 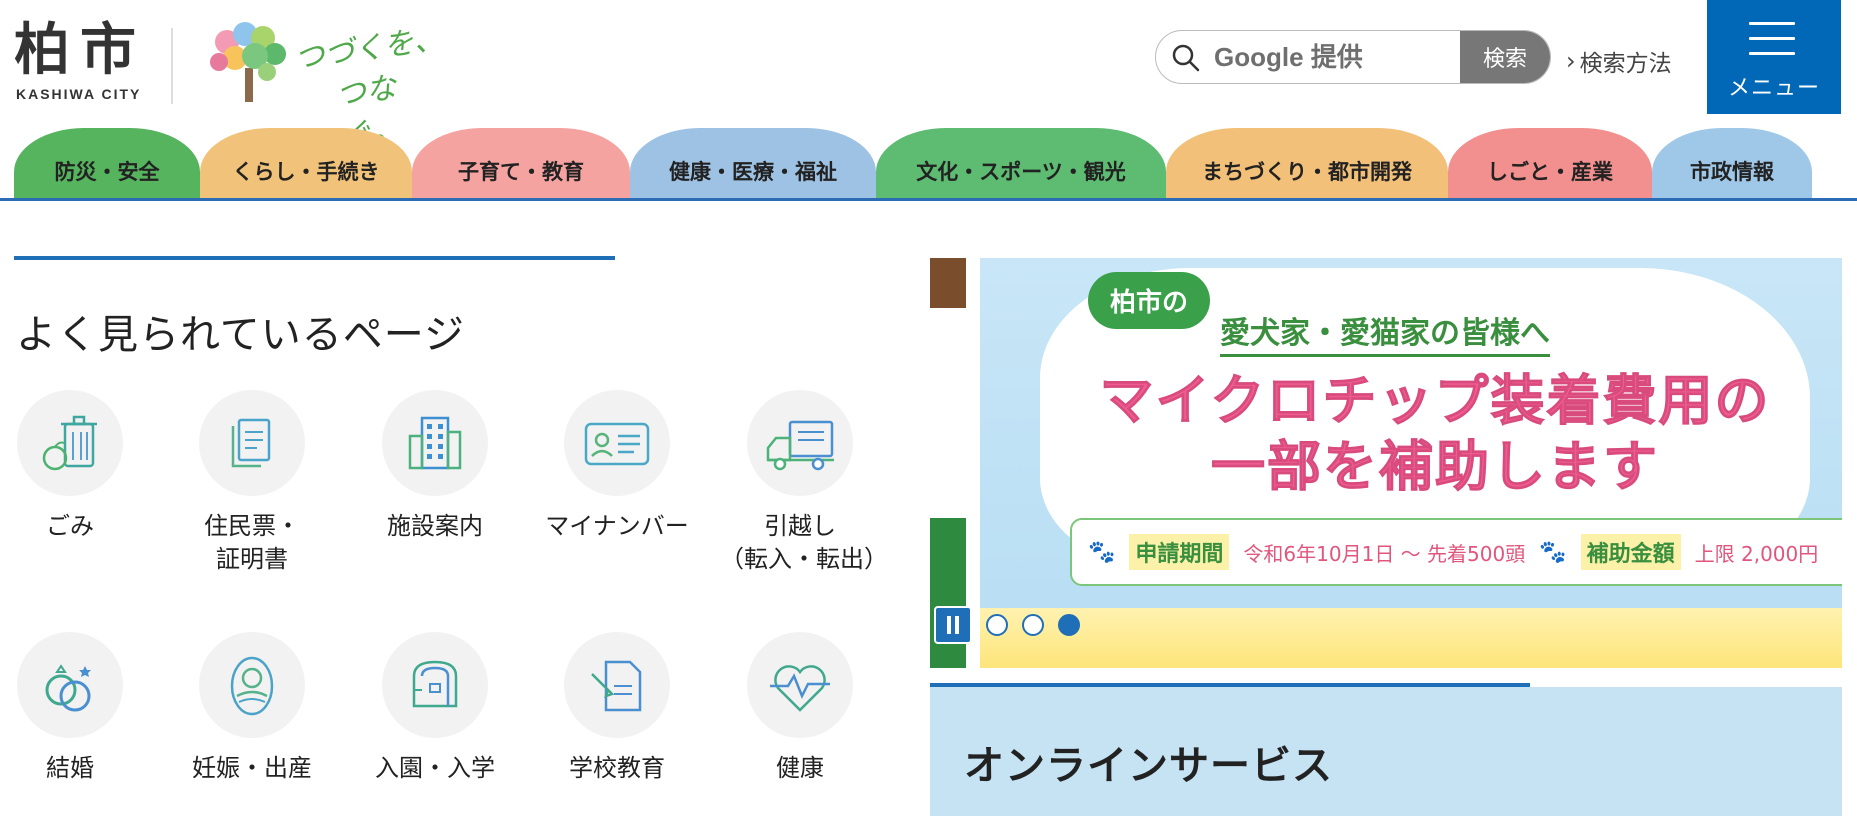 What do you see at coordinates (69, 443) in the screenshot?
I see `trash-icon` at bounding box center [69, 443].